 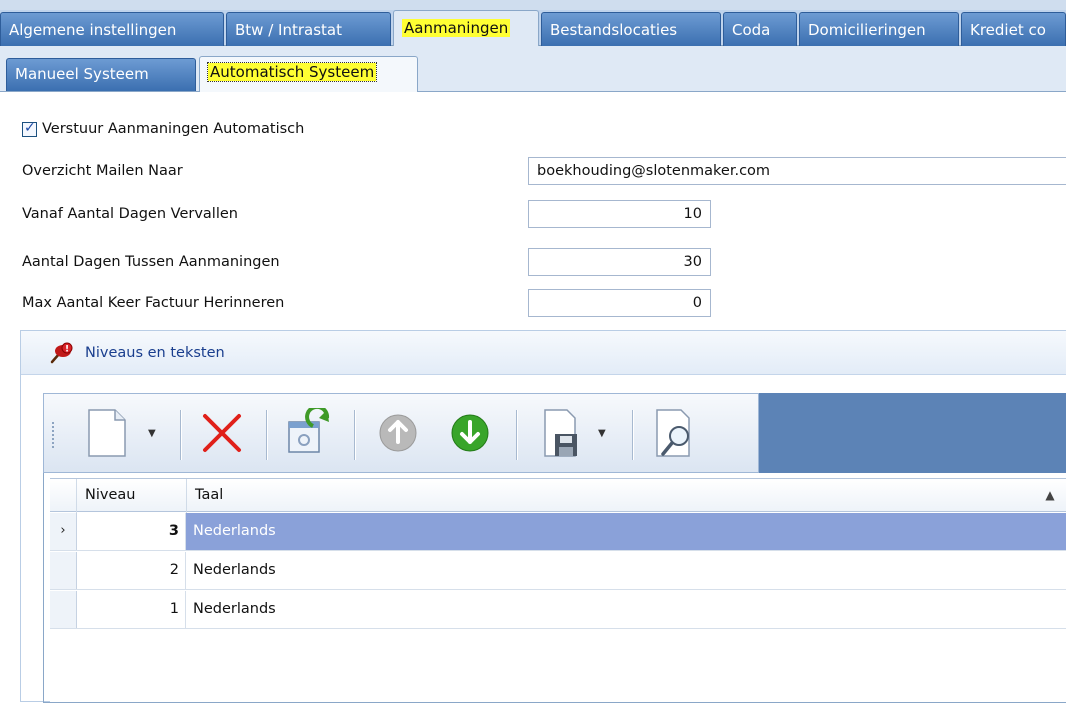 I want to click on send-automatic-checkbox: ✓, so click(x=29, y=128).